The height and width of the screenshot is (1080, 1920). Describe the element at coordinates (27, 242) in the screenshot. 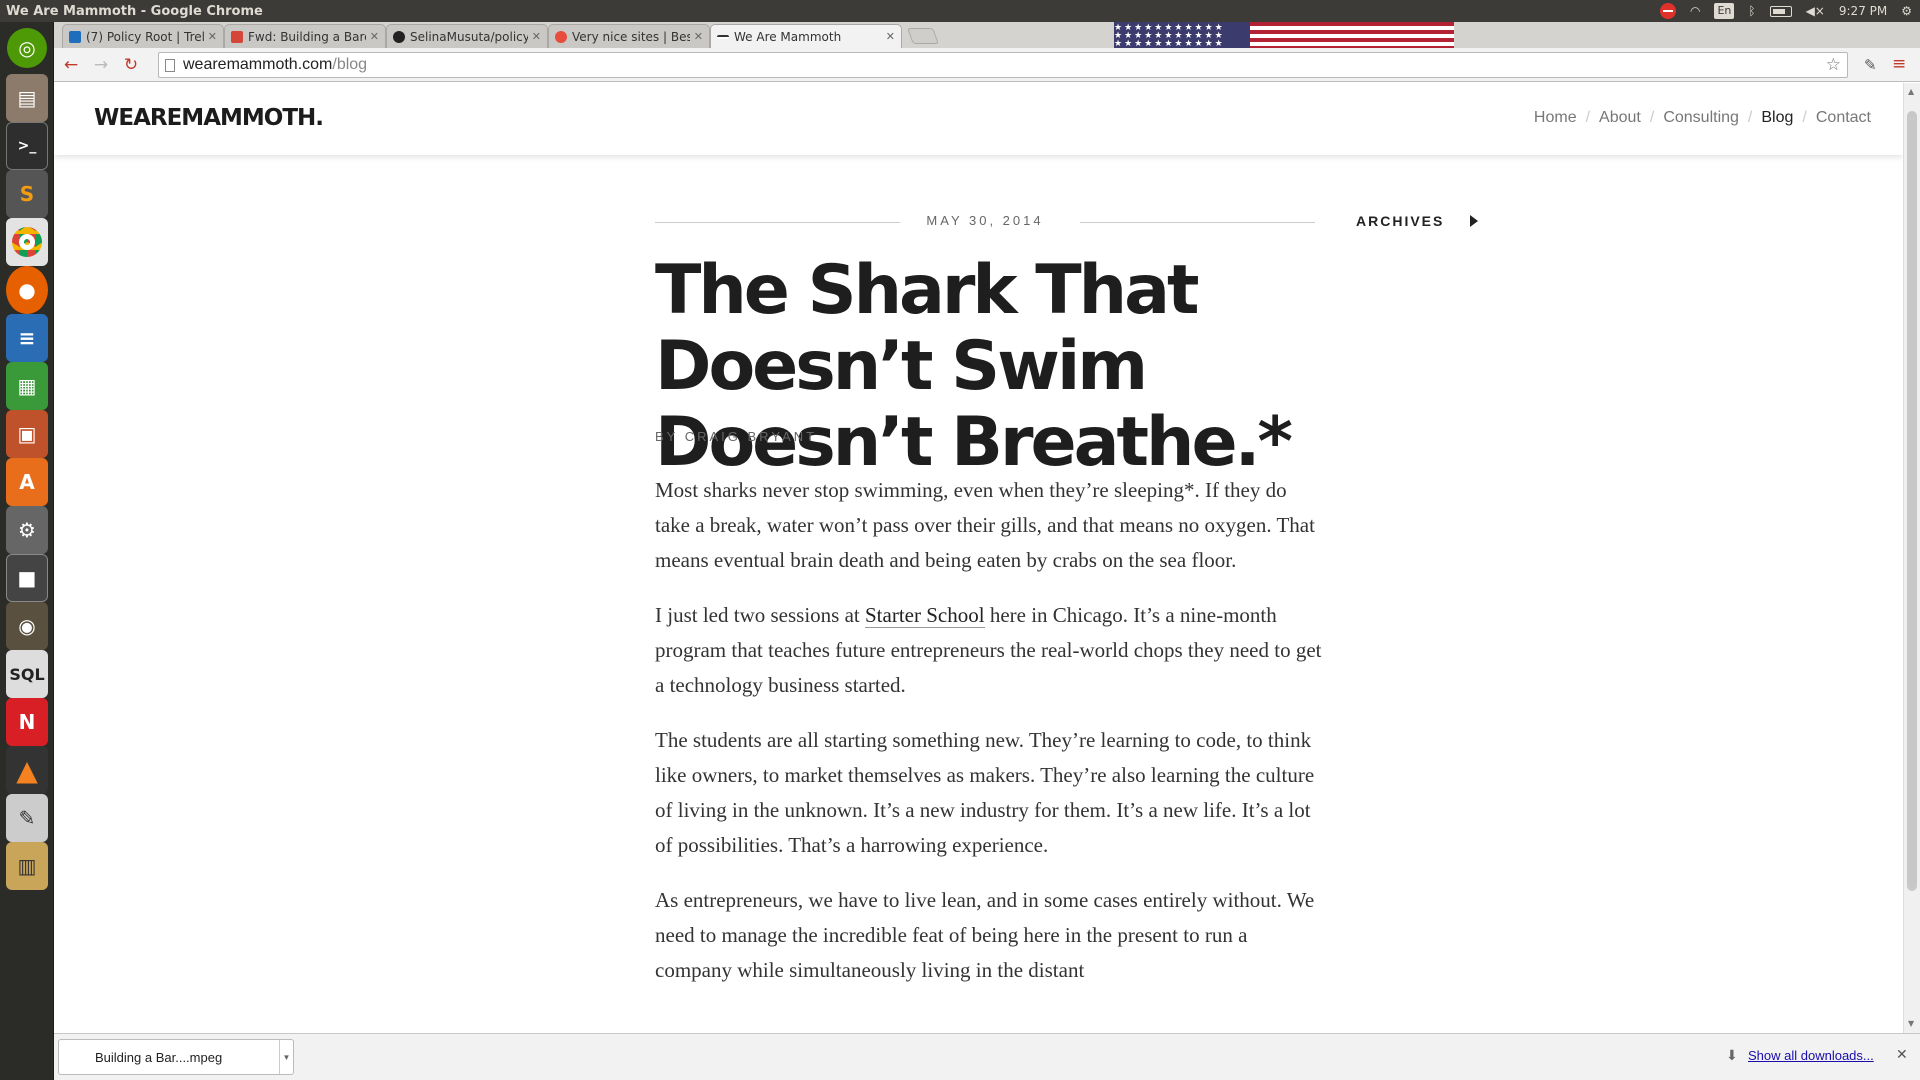

I see `chrome-icon` at that location.